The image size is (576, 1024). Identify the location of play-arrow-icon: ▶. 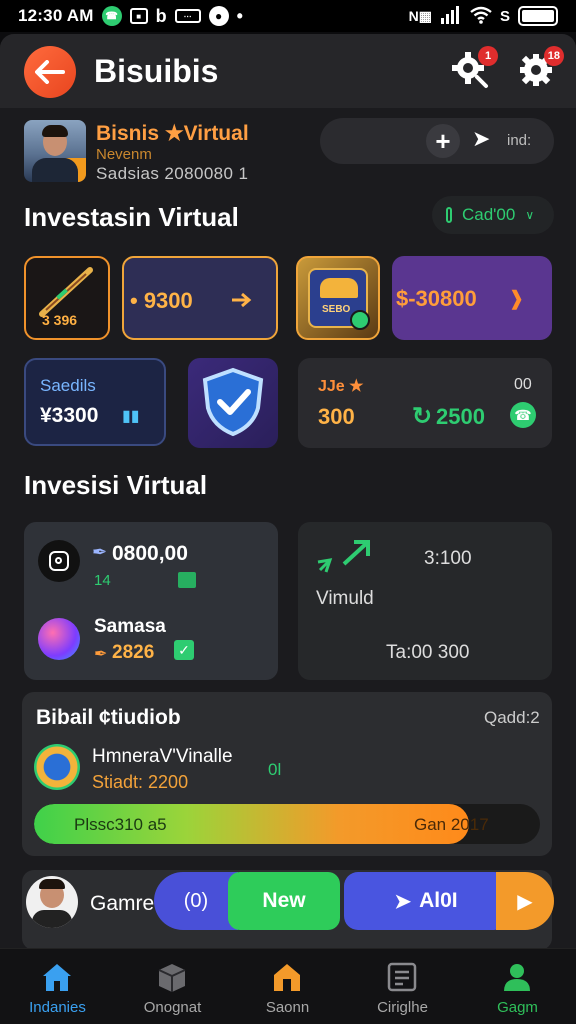
(525, 901).